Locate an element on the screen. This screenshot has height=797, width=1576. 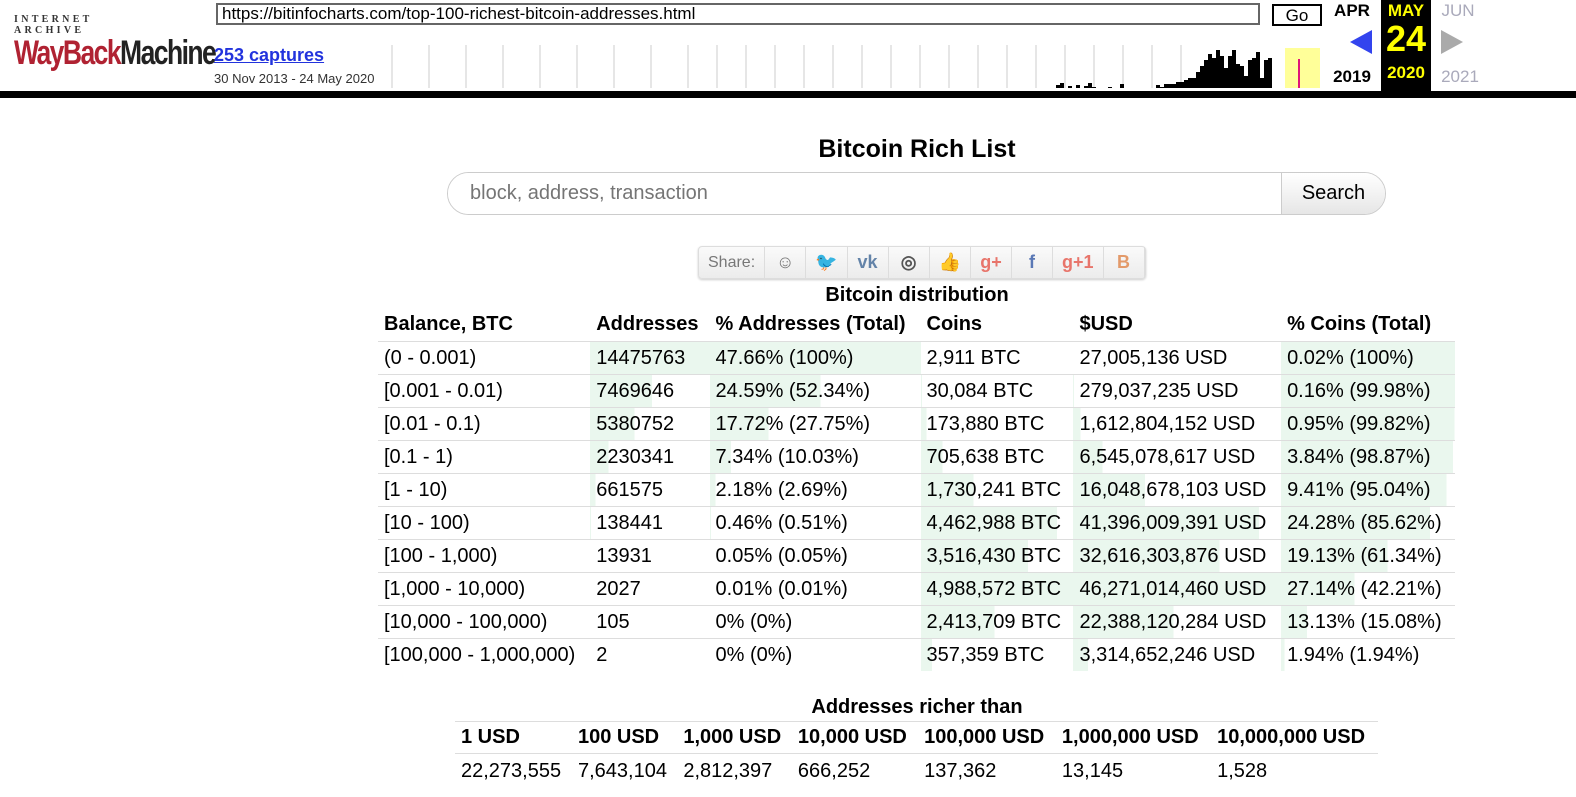
google-plus-icon: g+ is located at coordinates (991, 262).